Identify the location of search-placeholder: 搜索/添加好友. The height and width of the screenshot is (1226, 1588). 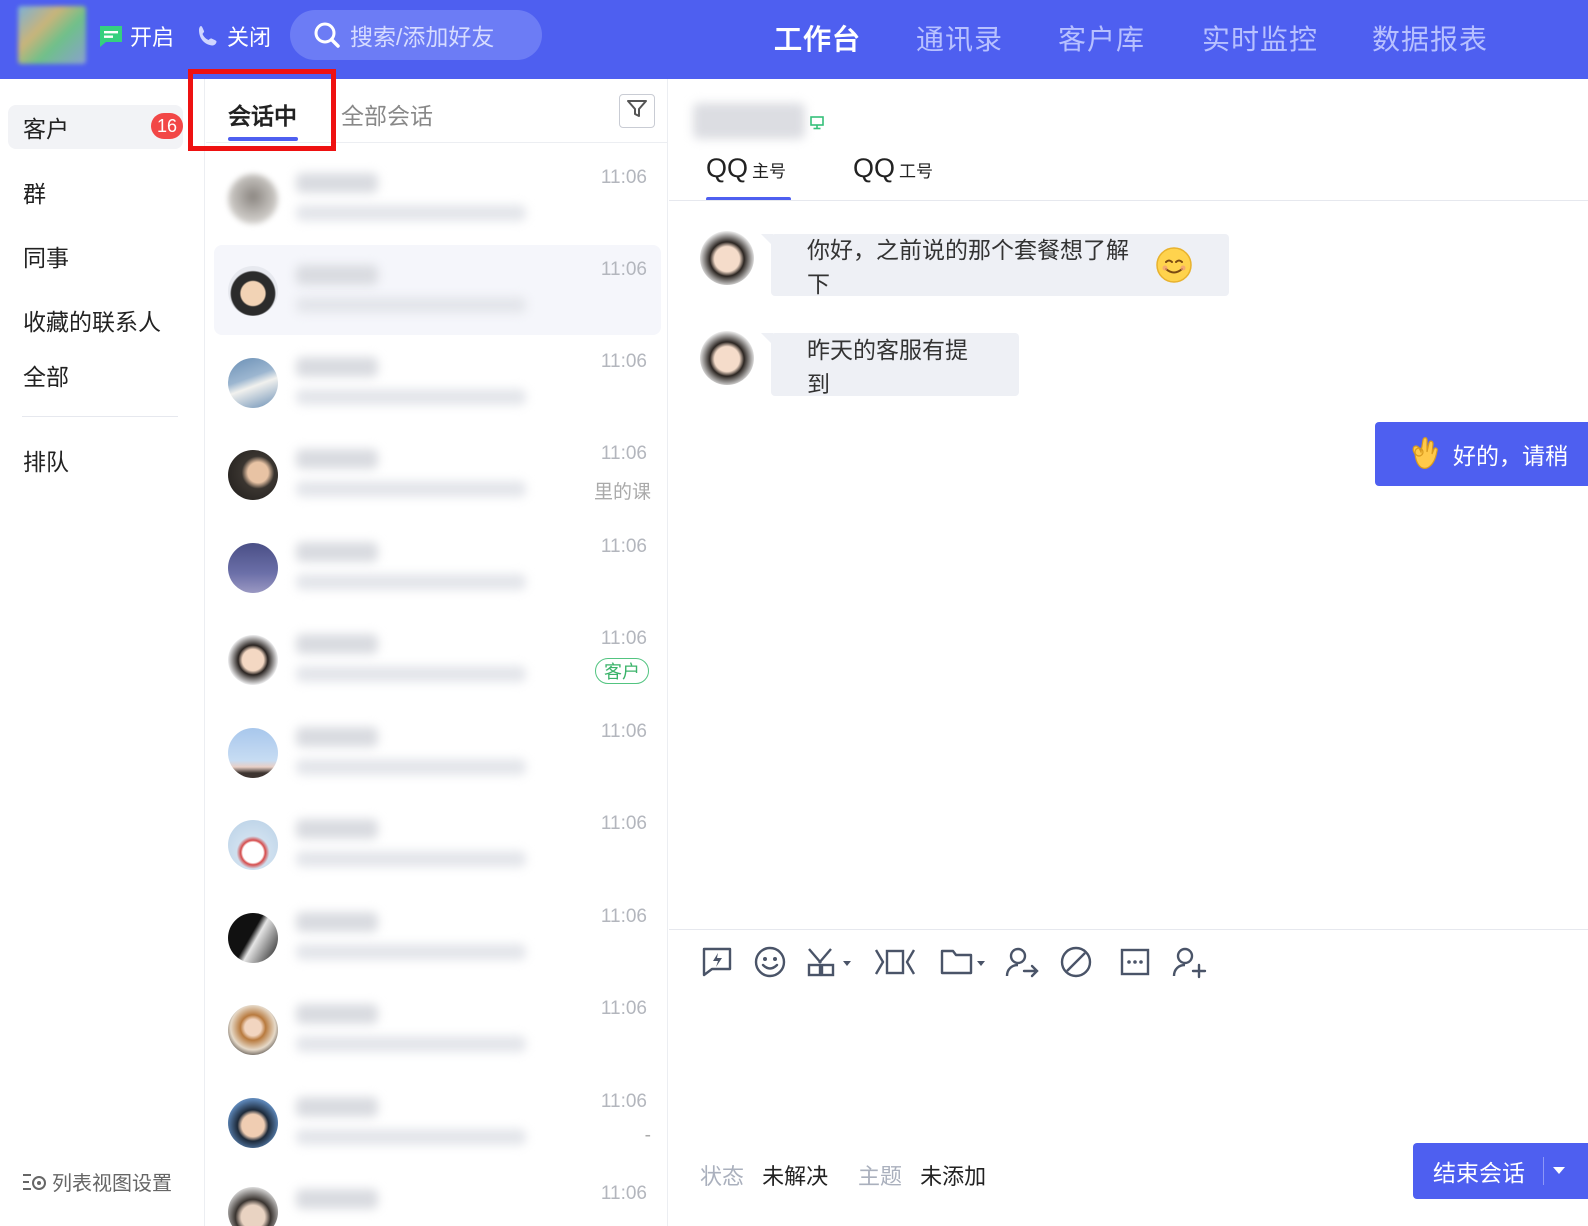
(422, 37).